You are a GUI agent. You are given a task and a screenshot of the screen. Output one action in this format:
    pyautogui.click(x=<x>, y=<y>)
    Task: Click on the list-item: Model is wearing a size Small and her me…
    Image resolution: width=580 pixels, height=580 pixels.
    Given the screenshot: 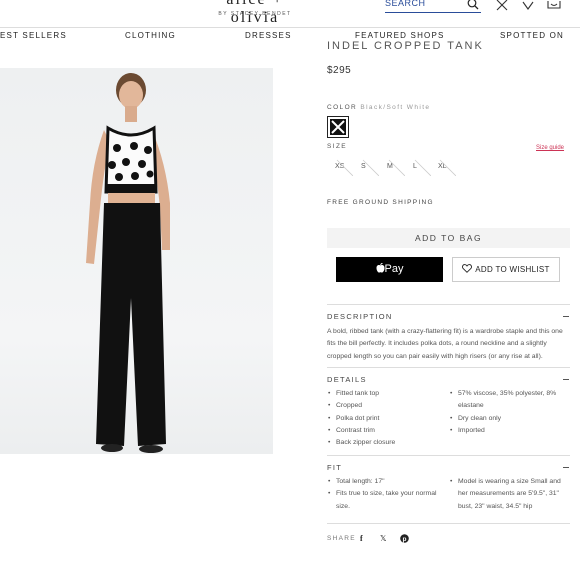 What is the action you would take?
    pyautogui.click(x=508, y=494)
    